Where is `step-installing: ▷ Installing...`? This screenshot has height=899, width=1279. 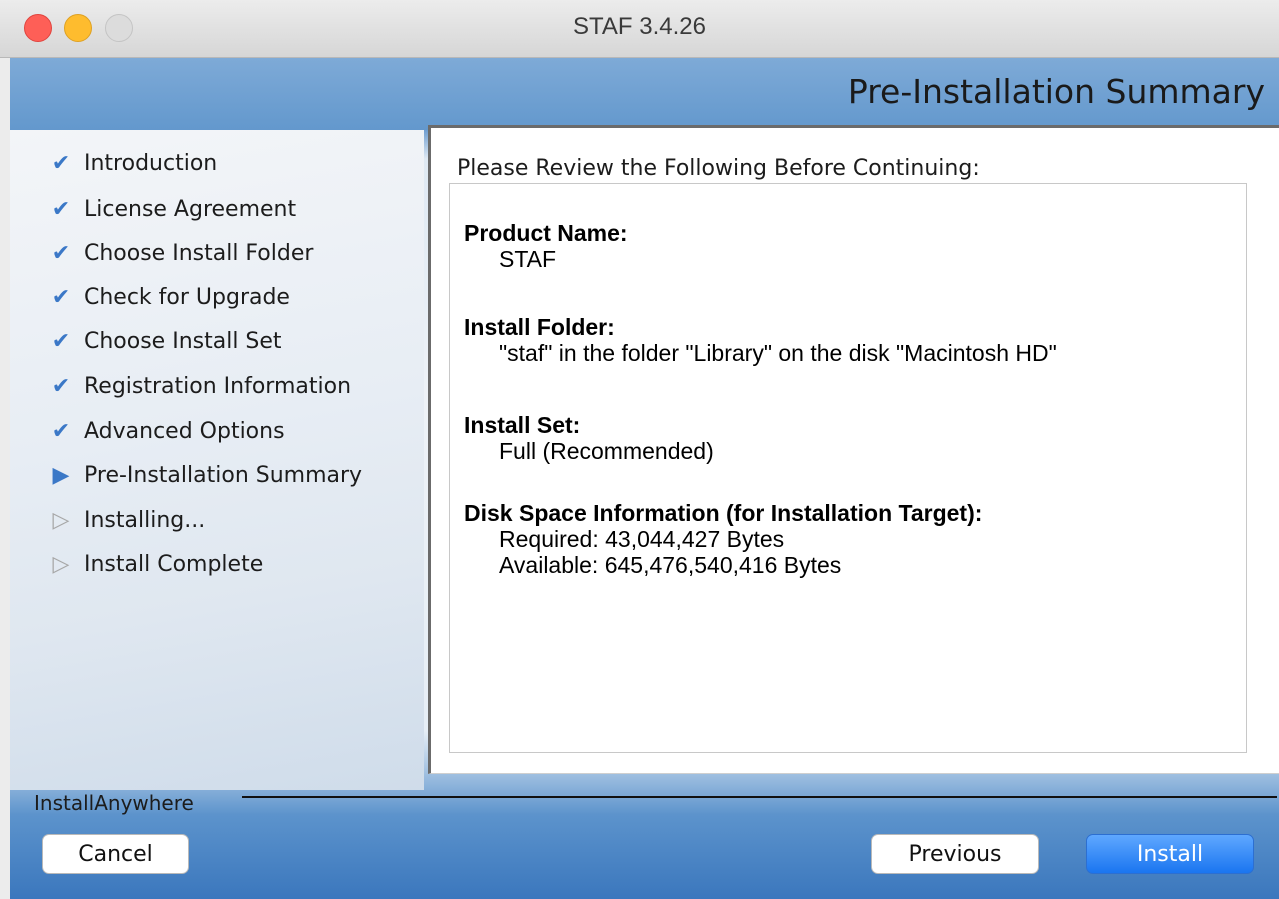 step-installing: ▷ Installing... is located at coordinates (127, 520).